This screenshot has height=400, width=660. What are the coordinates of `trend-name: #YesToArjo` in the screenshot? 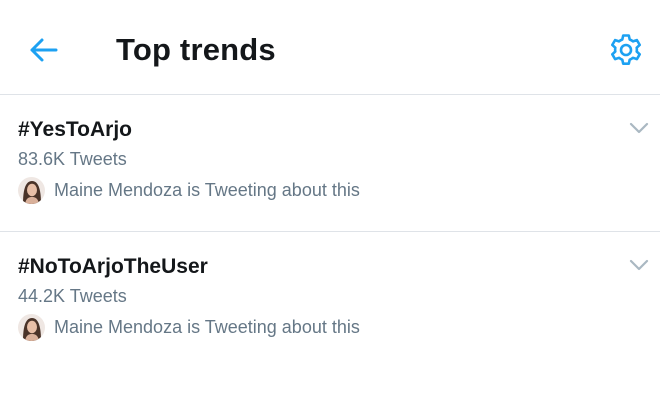 It's located at (75, 129).